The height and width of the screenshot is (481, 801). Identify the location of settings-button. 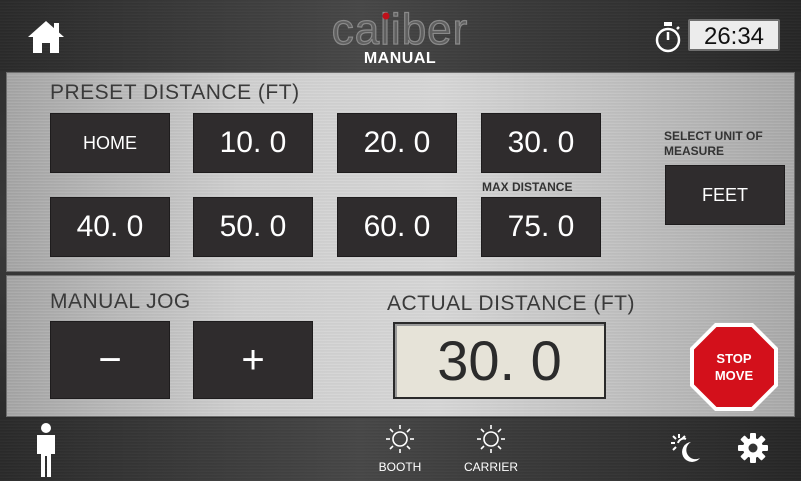
(753, 448).